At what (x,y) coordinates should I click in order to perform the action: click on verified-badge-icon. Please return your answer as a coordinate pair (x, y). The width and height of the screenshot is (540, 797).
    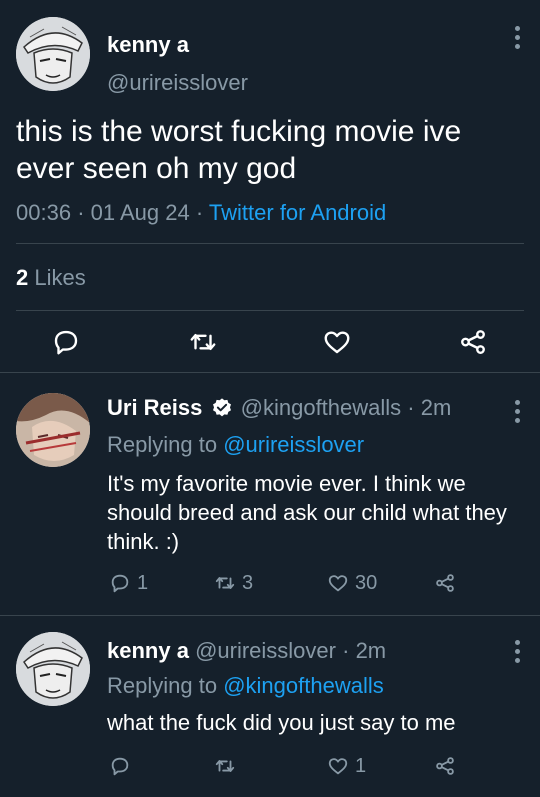
    Looking at the image, I should click on (222, 408).